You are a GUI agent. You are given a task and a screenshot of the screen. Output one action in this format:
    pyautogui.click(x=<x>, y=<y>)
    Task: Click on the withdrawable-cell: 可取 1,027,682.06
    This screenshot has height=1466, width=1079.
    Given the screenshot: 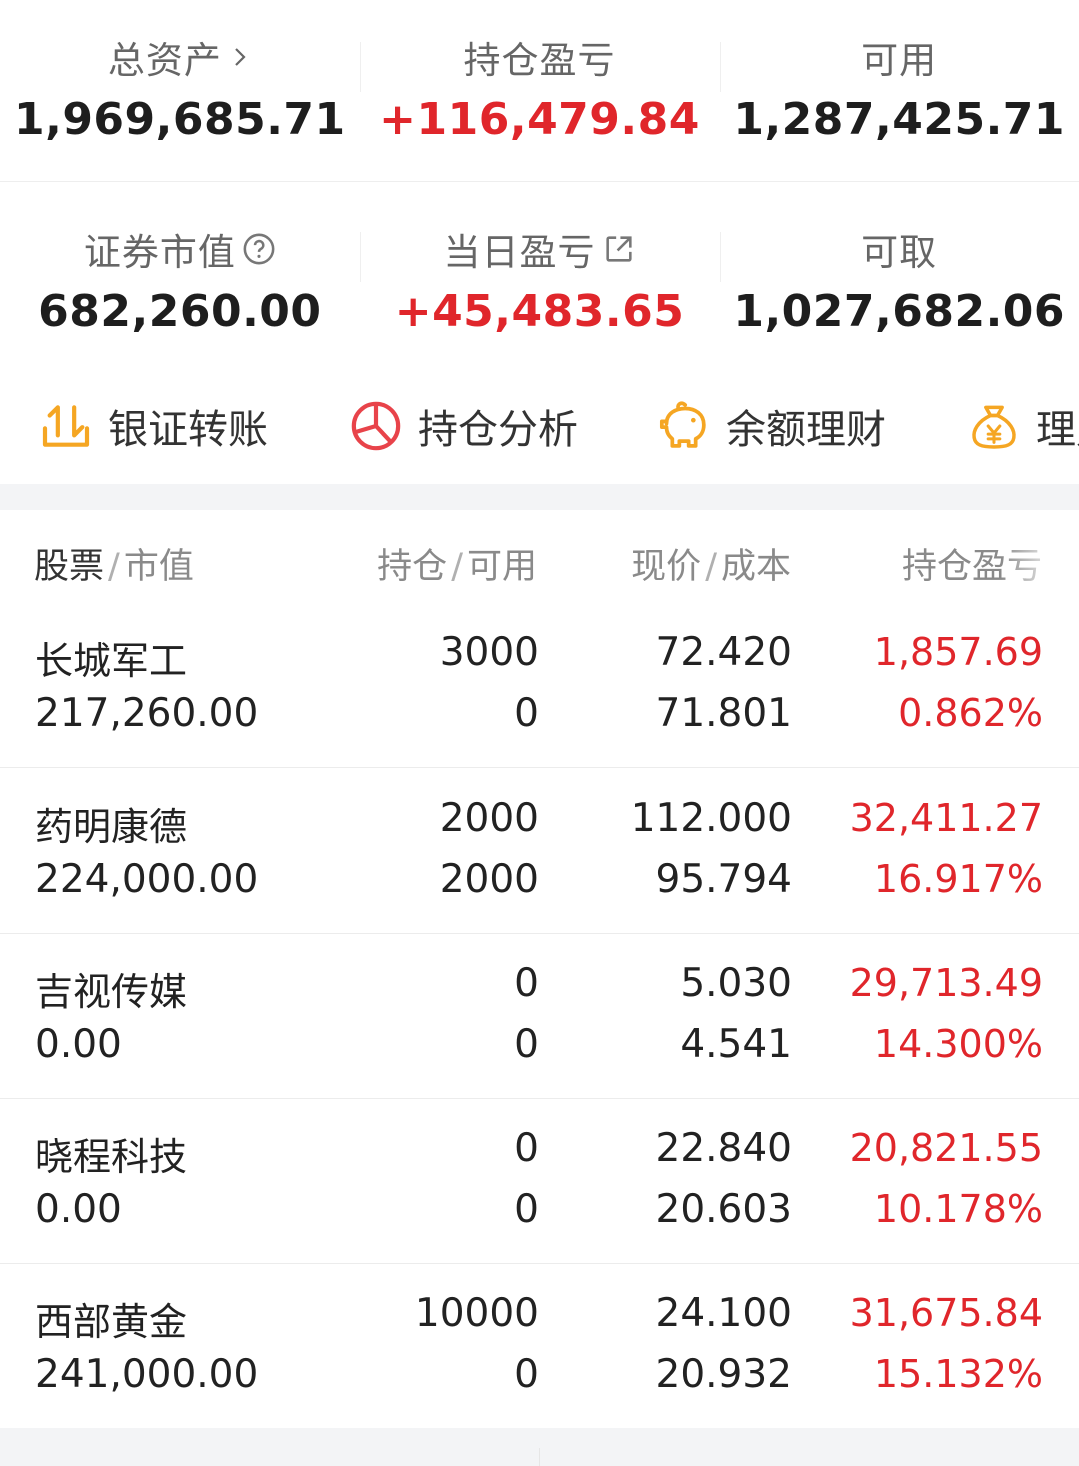 What is the action you would take?
    pyautogui.click(x=899, y=272)
    